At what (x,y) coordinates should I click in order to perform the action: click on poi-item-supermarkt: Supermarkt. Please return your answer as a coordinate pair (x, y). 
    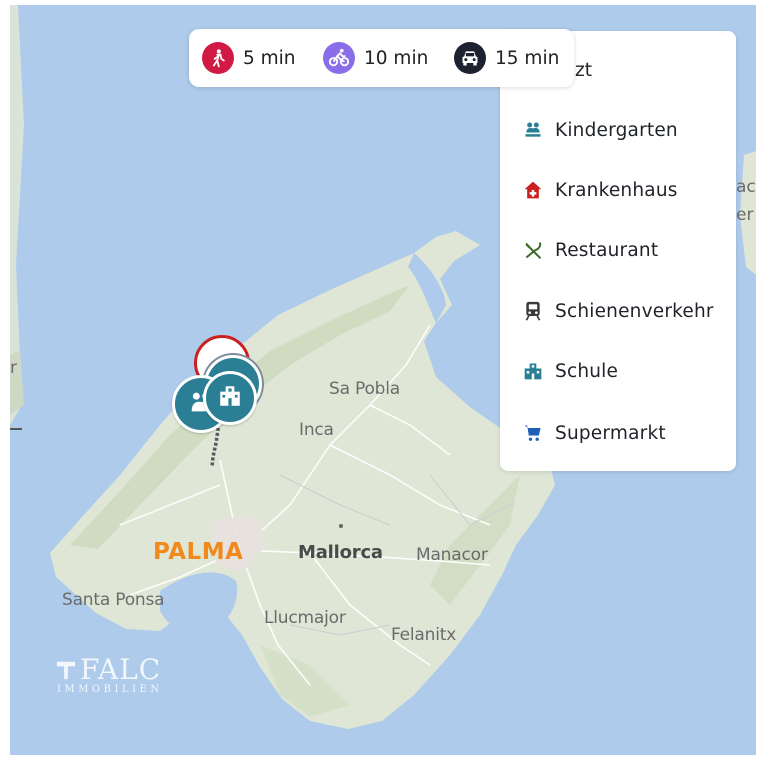
    Looking at the image, I should click on (594, 433).